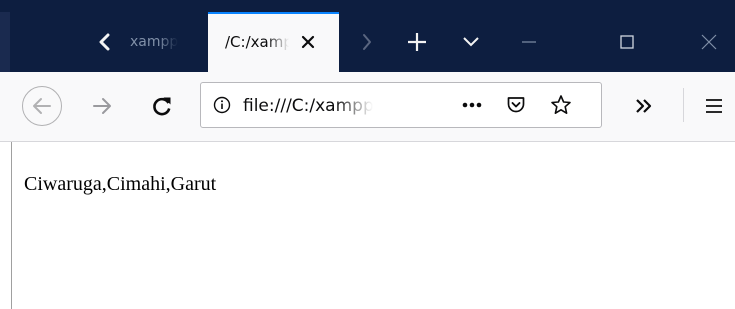 The height and width of the screenshot is (309, 735). I want to click on forward-button, so click(102, 106).